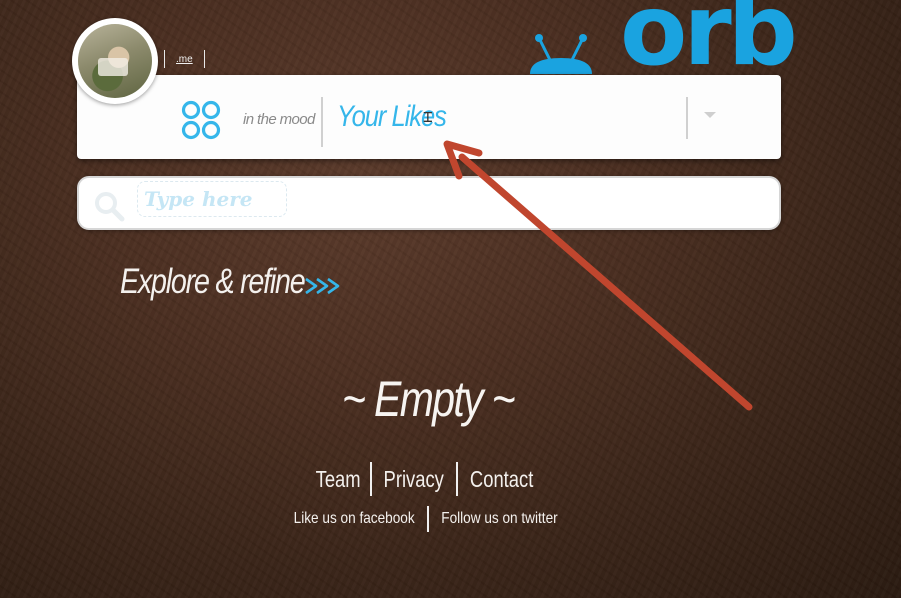 The image size is (901, 598). I want to click on robot-logo-icon, so click(561, 54).